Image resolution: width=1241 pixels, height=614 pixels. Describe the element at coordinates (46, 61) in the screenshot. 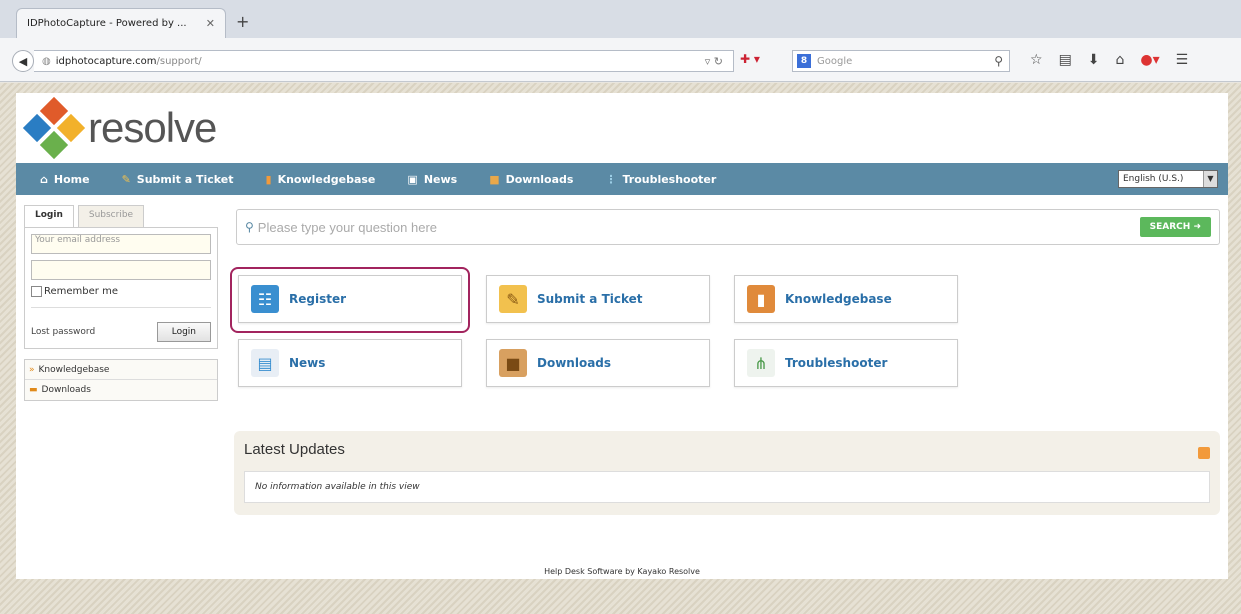

I see `globe-icon: ◍` at that location.